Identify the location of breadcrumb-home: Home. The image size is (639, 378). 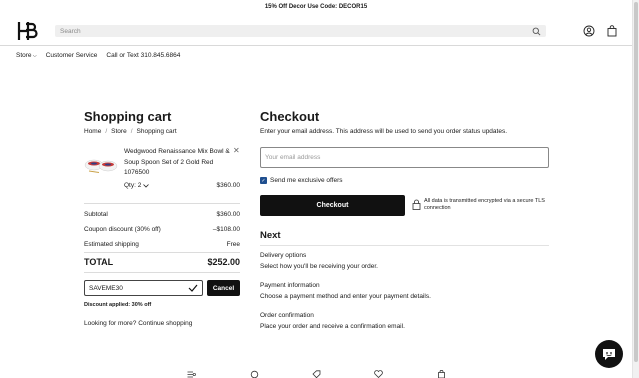
(92, 131).